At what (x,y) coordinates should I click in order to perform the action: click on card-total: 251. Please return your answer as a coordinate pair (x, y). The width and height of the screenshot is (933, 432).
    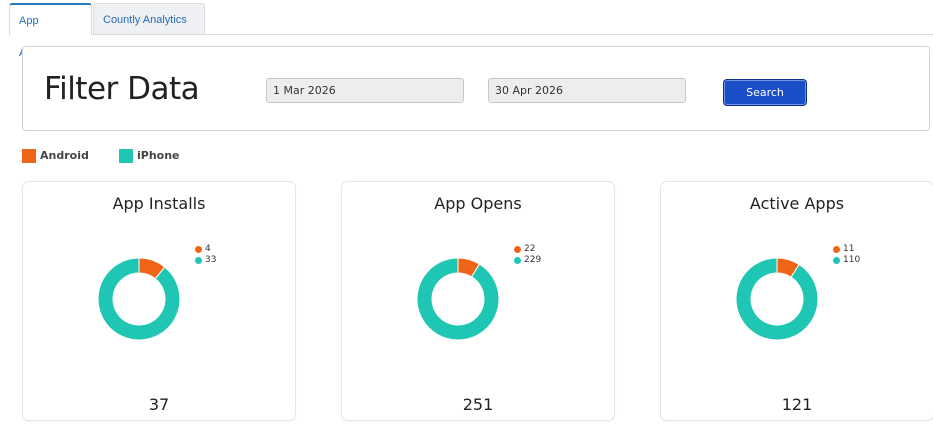
    Looking at the image, I should click on (478, 404).